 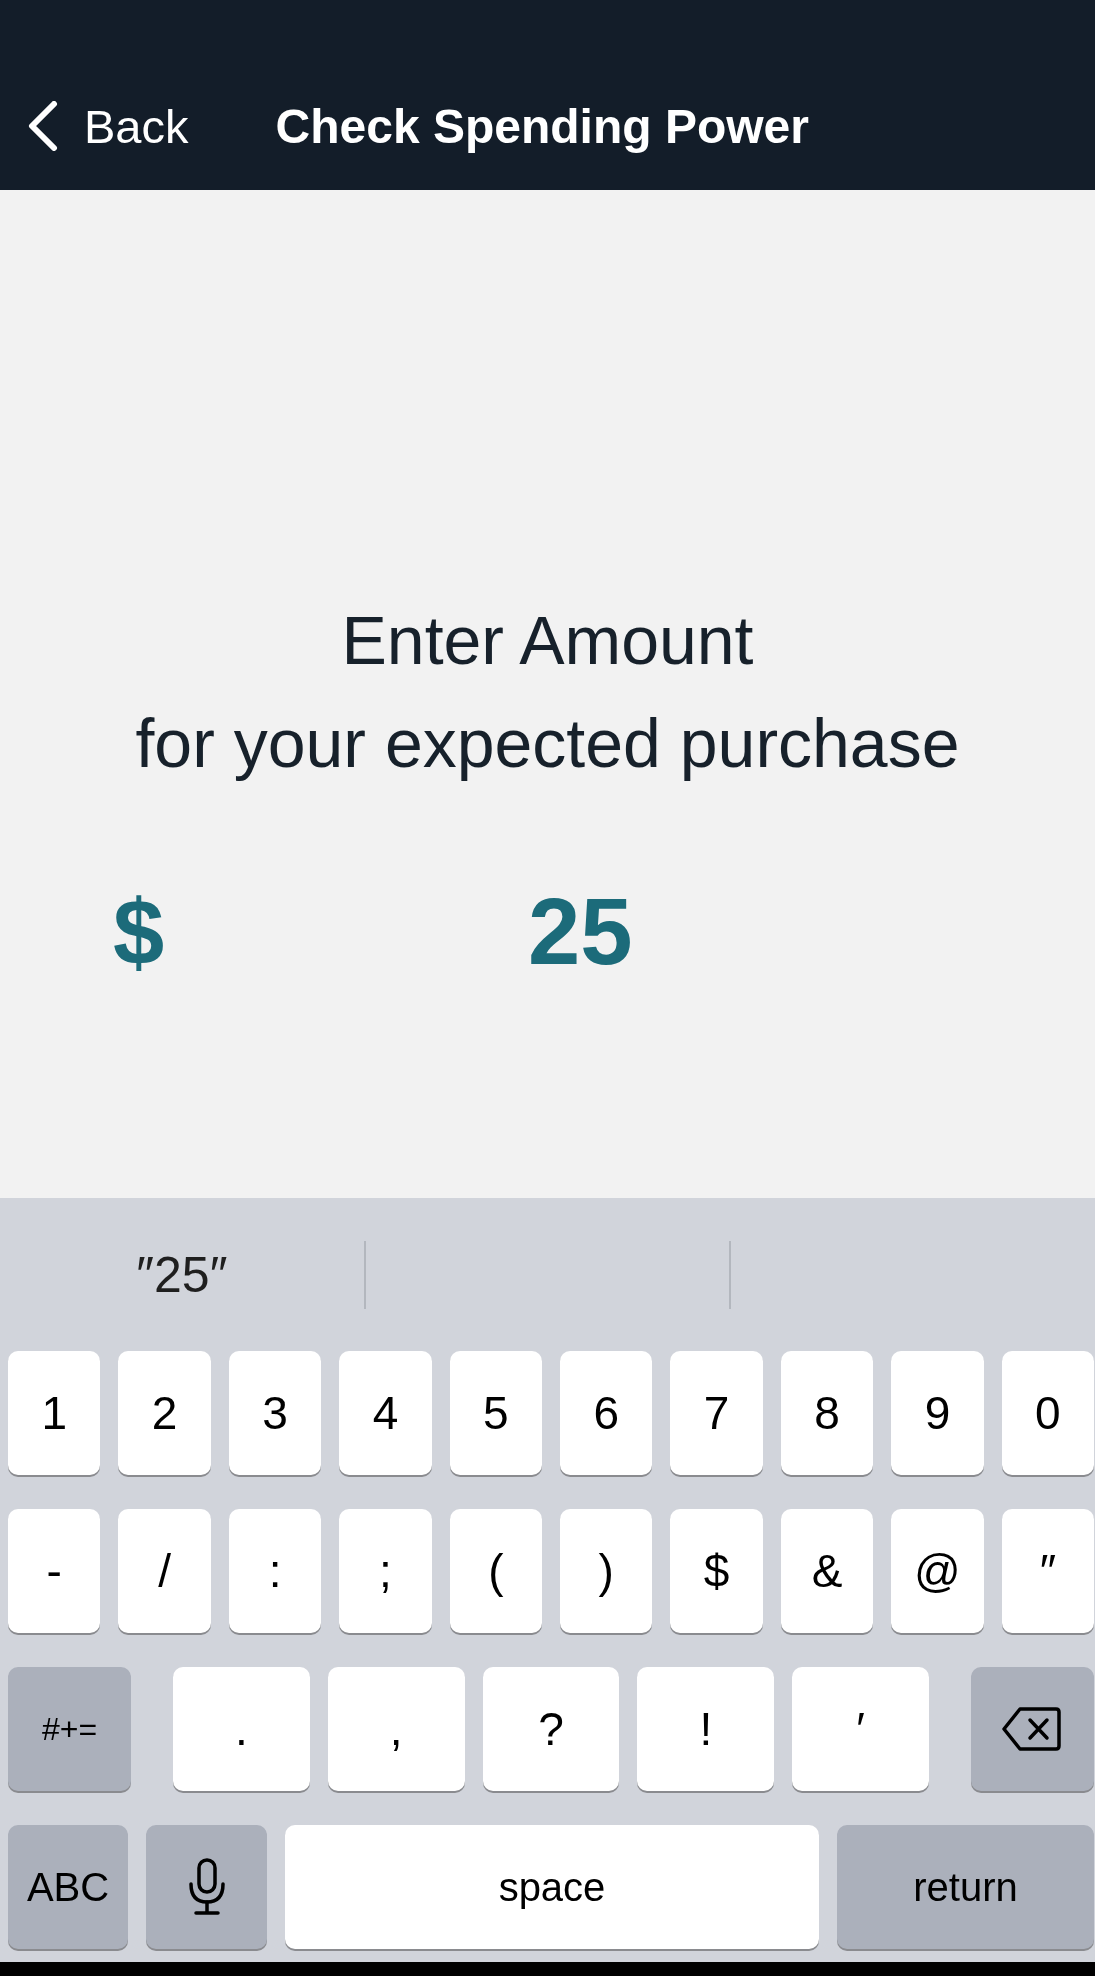 I want to click on suggestion: ″25″, so click(x=182, y=1274).